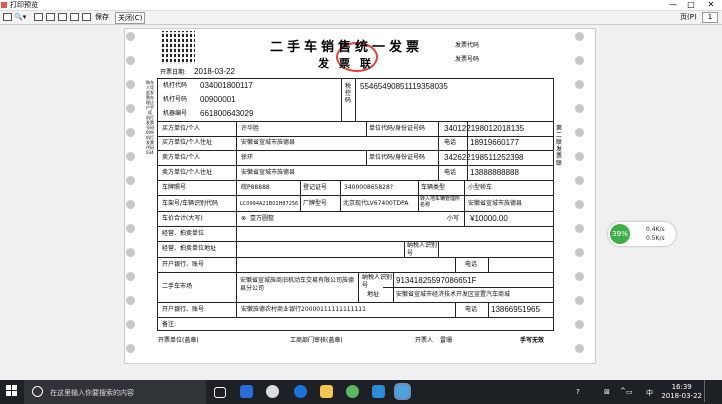  Describe the element at coordinates (181, 128) in the screenshot. I see `buyer-label: 买方单位/个人` at that location.